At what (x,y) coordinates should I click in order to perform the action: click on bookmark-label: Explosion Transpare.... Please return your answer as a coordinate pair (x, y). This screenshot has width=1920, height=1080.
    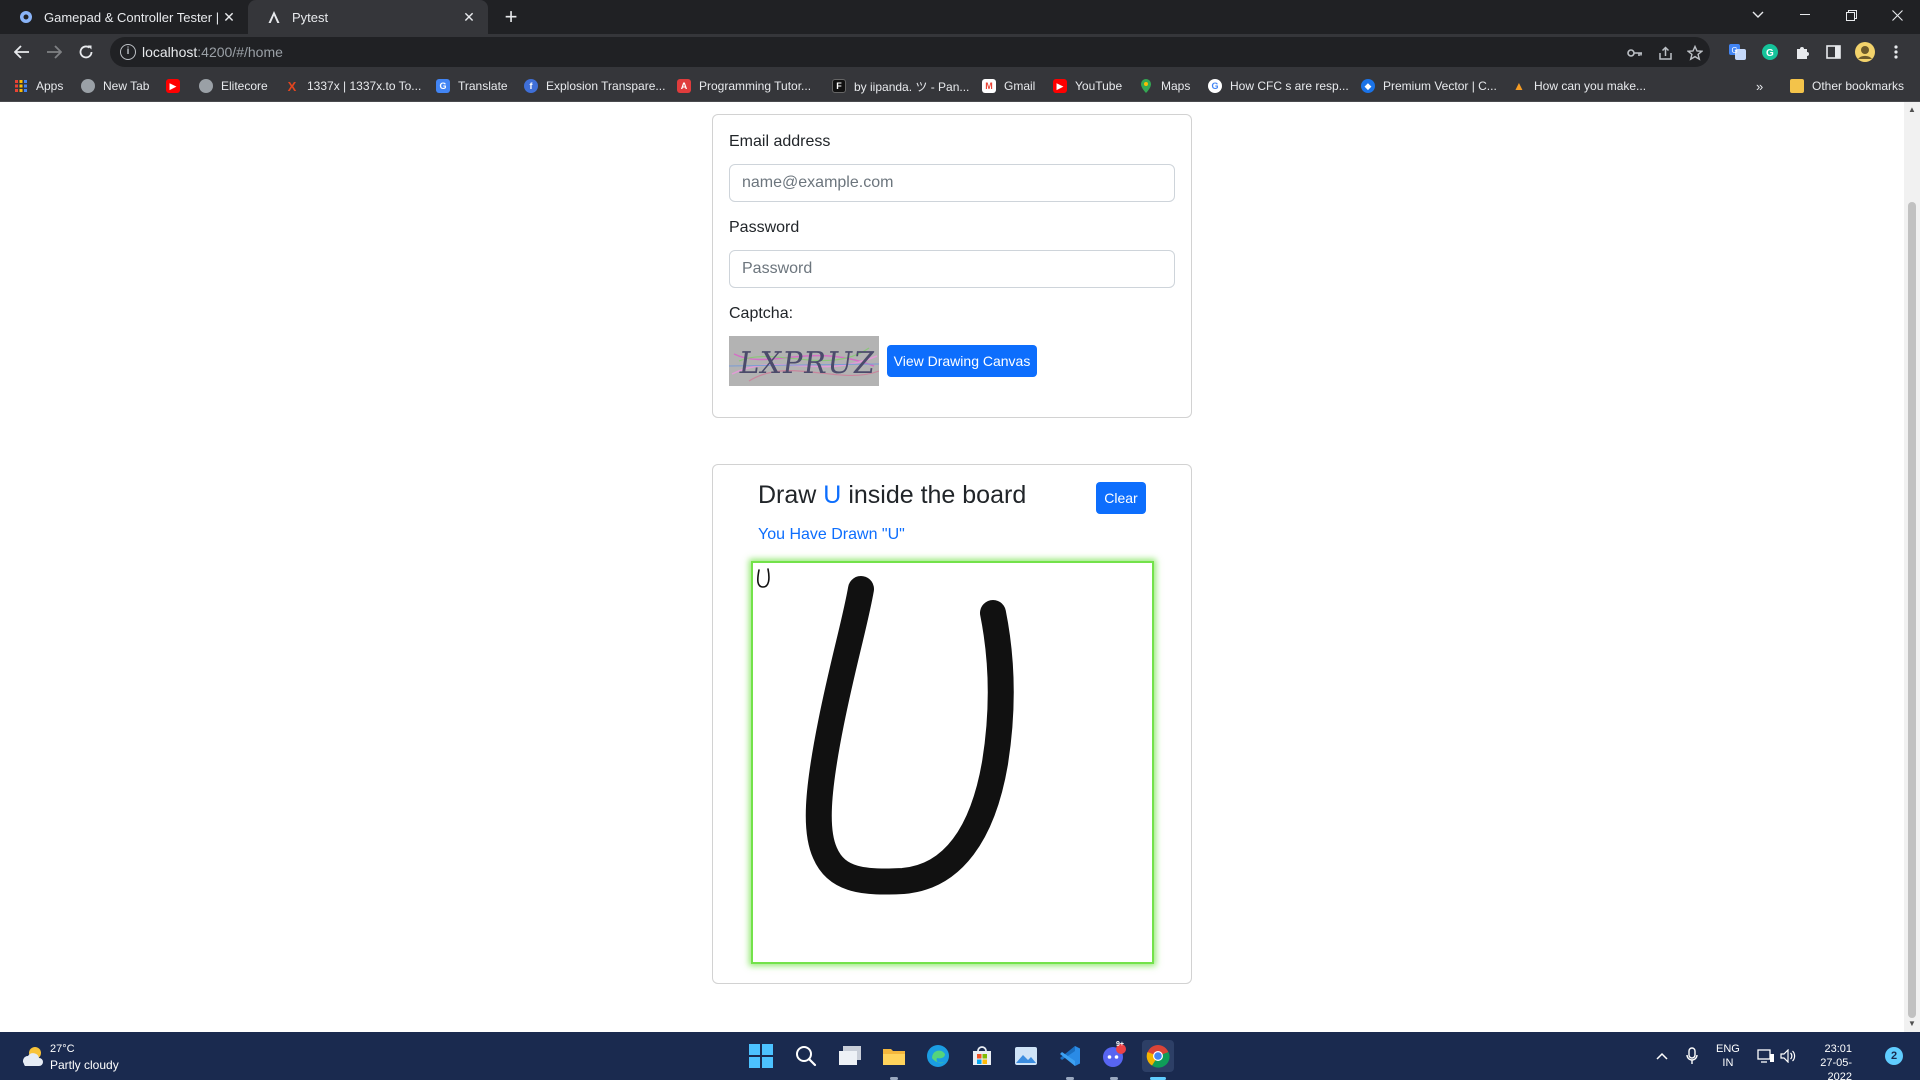
    Looking at the image, I should click on (606, 86).